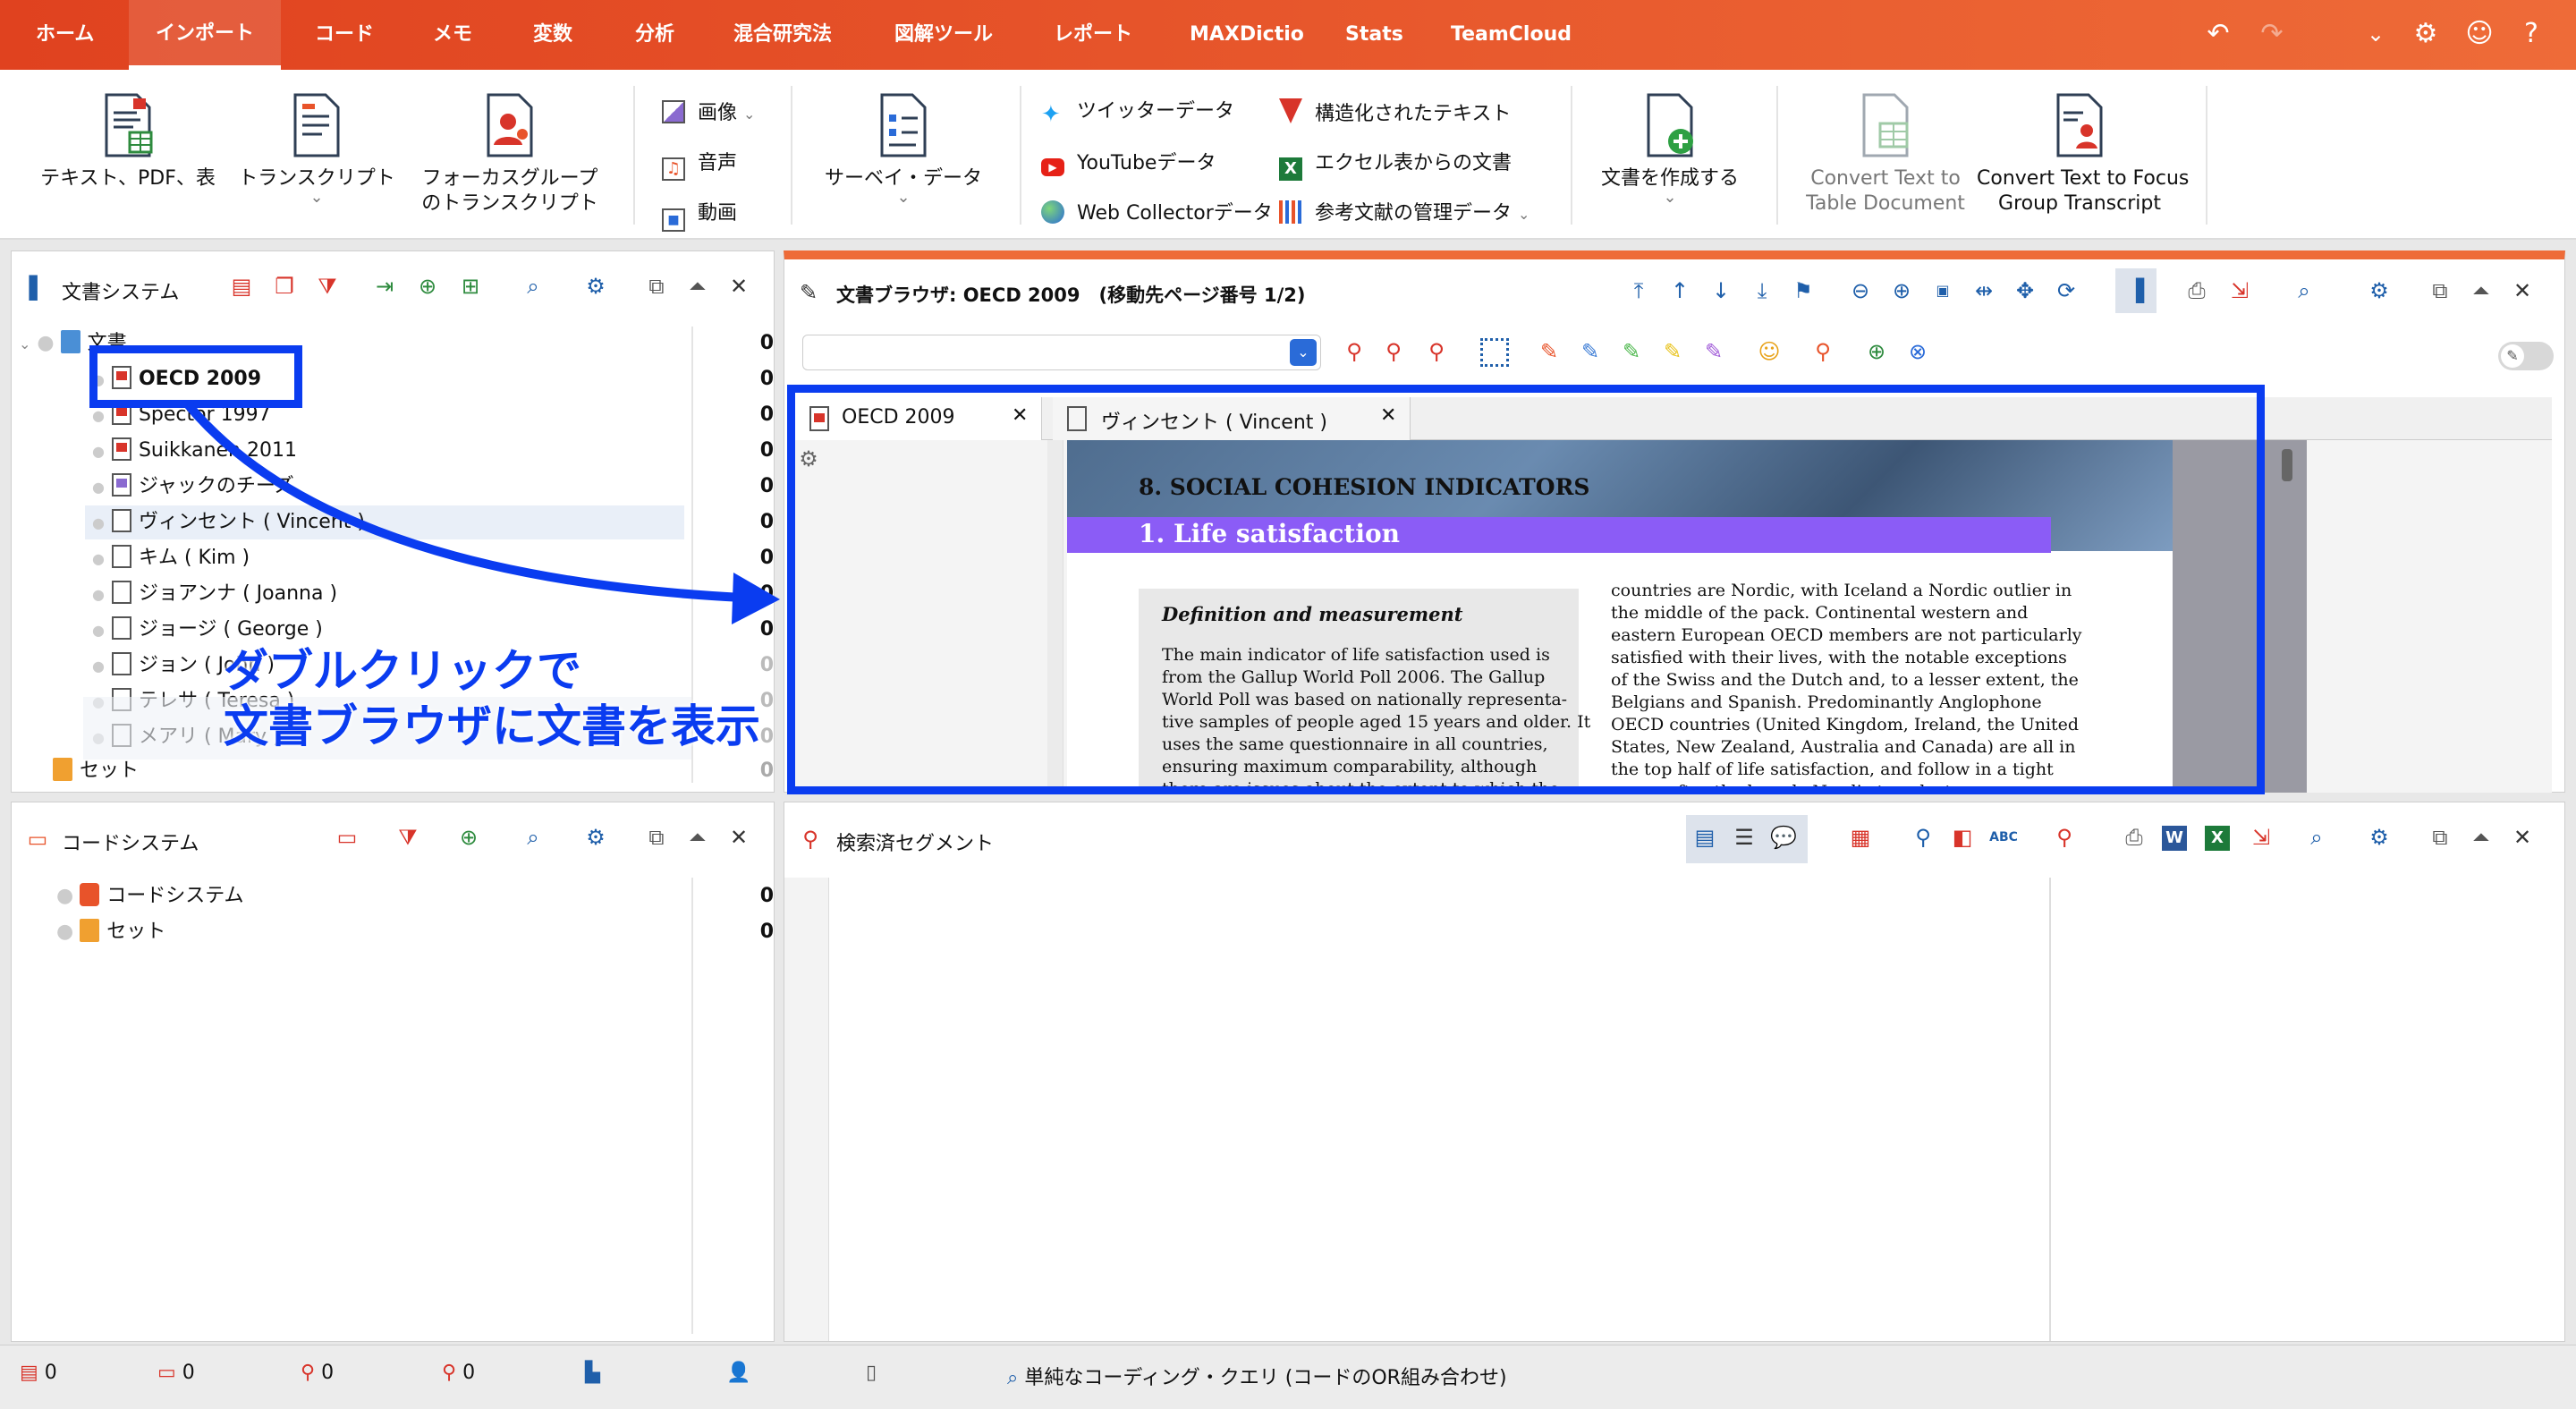 Image resolution: width=2576 pixels, height=1409 pixels. What do you see at coordinates (766, 932) in the screenshot?
I see `code-set-count: 0` at bounding box center [766, 932].